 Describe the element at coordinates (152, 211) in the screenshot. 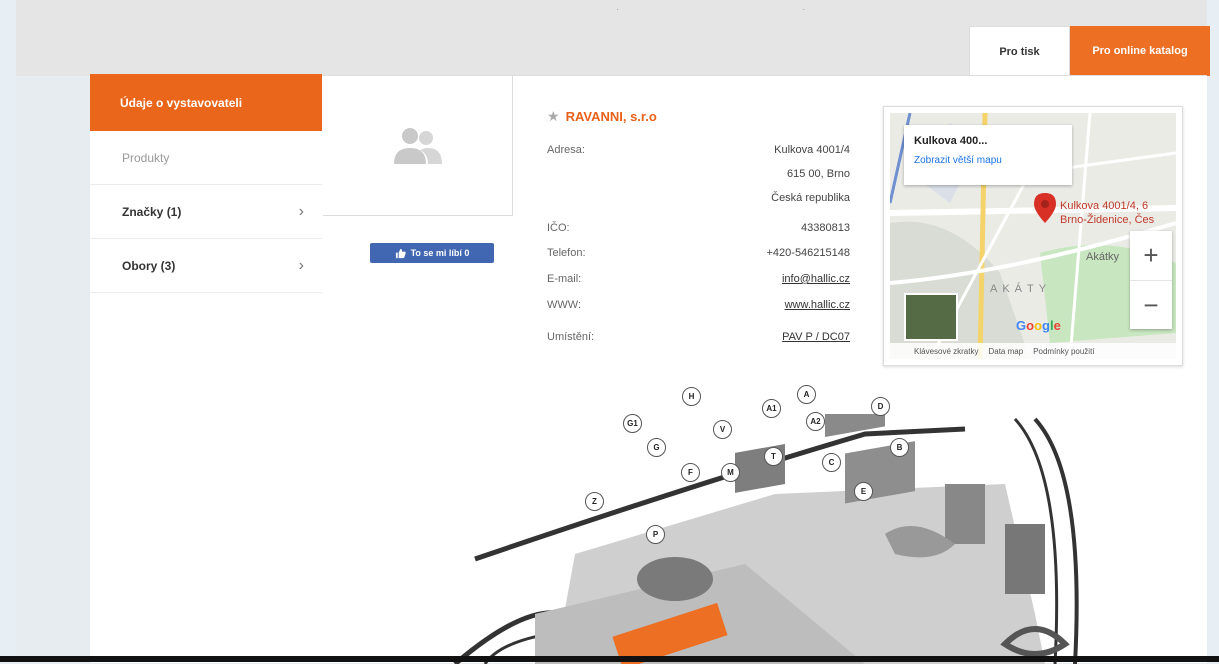

I see `sidebar-item-label: Značky (1)` at that location.